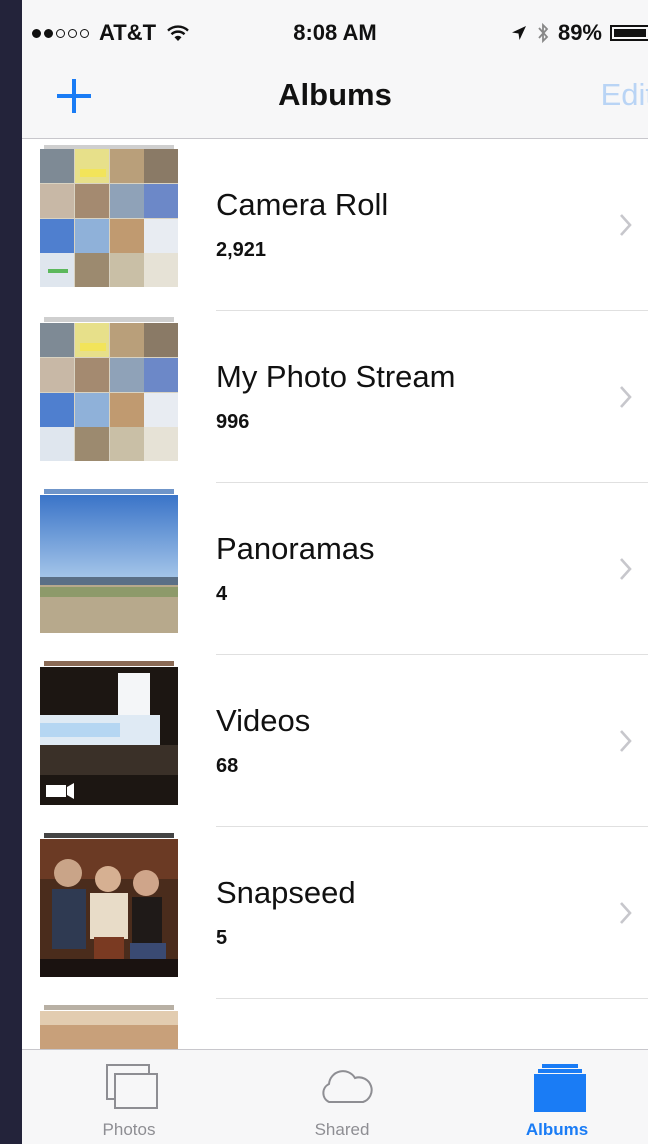 This screenshot has width=648, height=1144. I want to click on tab-label: Photos, so click(129, 1129).